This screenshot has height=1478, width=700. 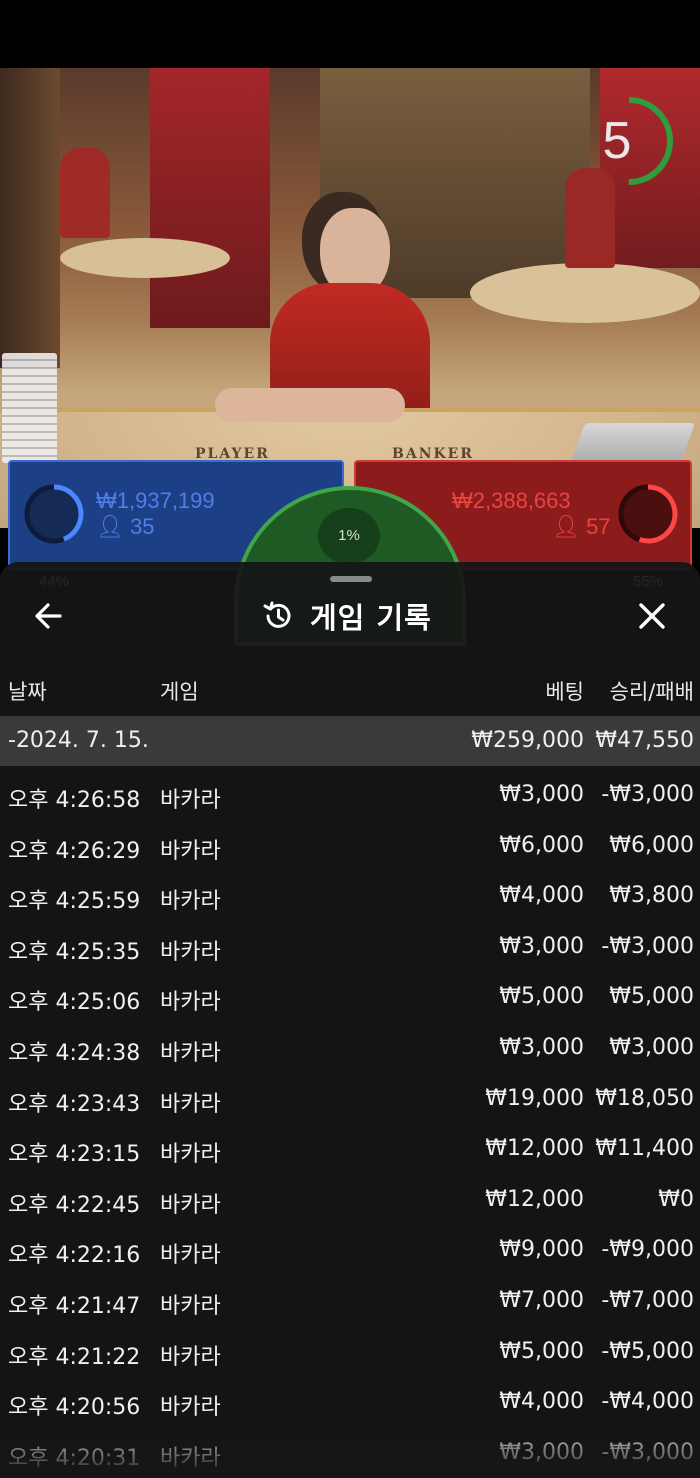 What do you see at coordinates (142, 526) in the screenshot?
I see `player-count-value: 35` at bounding box center [142, 526].